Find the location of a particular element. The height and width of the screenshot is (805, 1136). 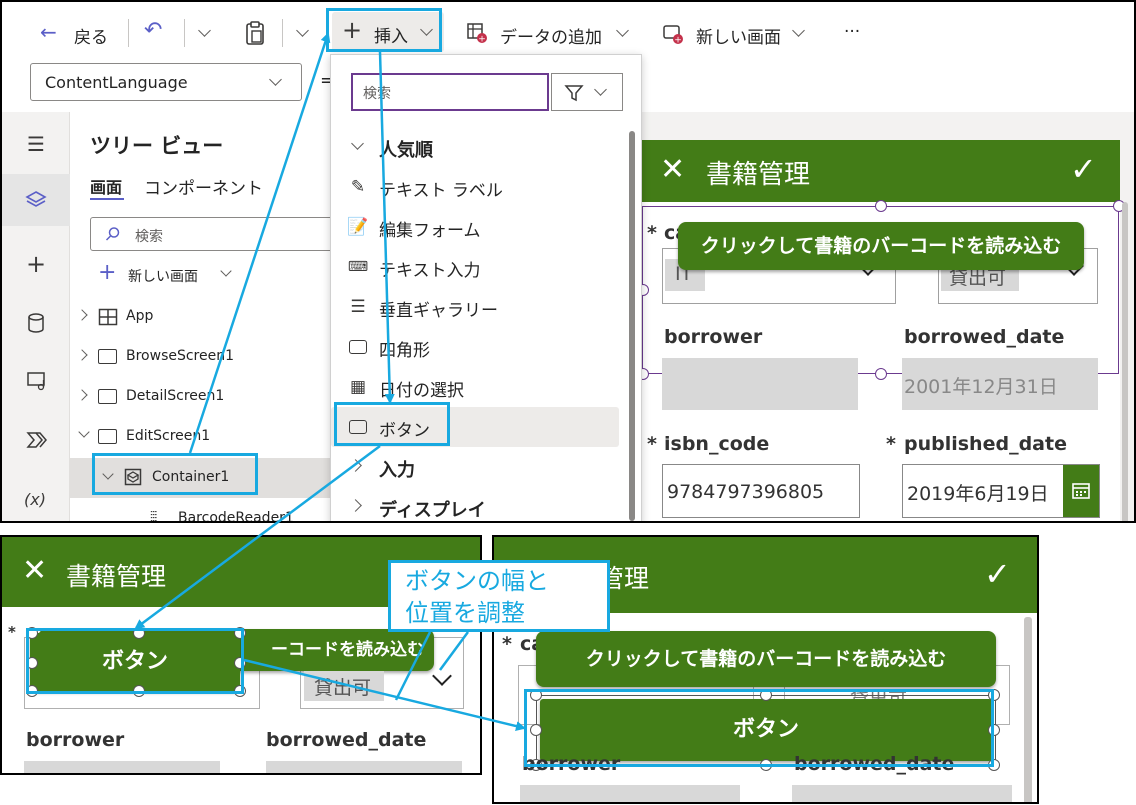

paste-button is located at coordinates (255, 33).